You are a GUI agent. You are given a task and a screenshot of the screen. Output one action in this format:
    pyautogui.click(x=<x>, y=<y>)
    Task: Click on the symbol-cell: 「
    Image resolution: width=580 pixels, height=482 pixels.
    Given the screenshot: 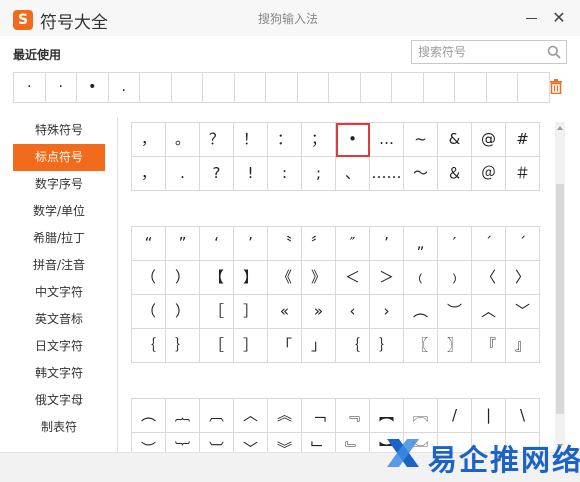 What is the action you would take?
    pyautogui.click(x=285, y=346)
    